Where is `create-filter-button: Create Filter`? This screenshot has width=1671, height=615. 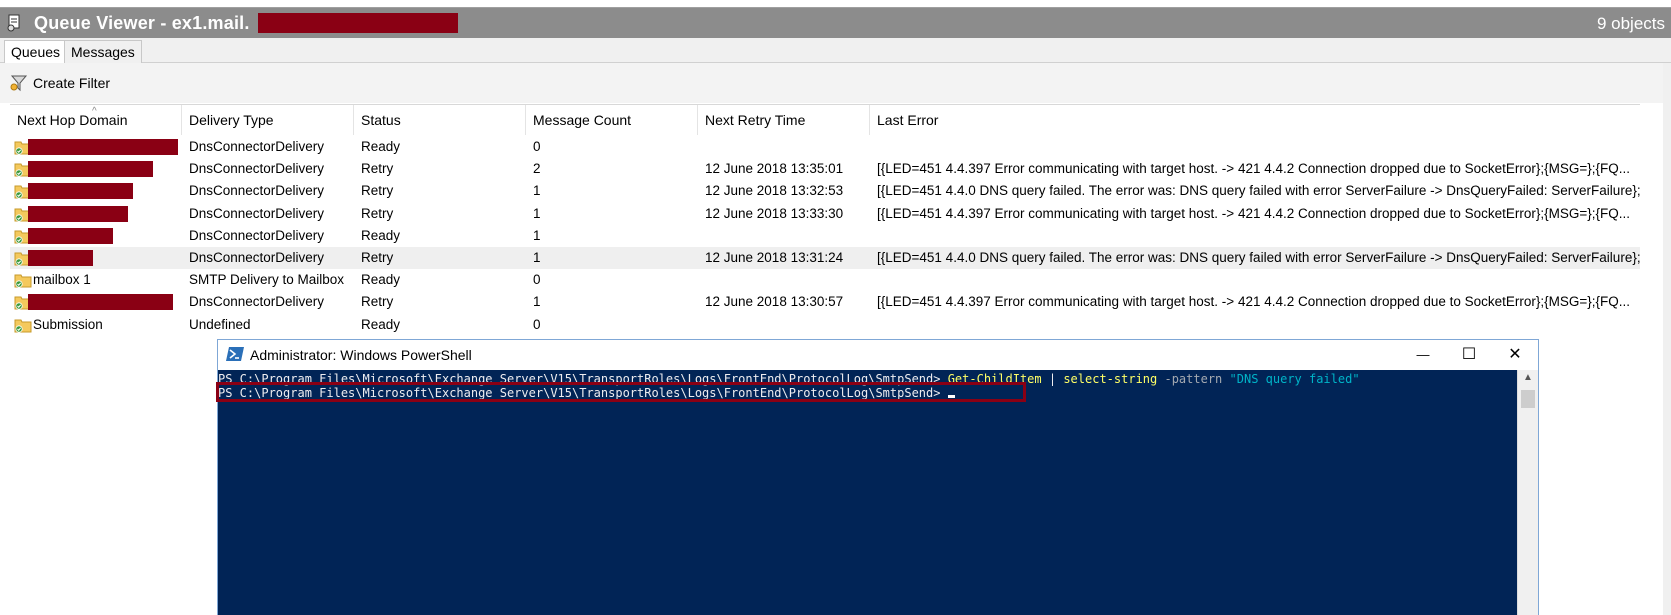
create-filter-button: Create Filter is located at coordinates (60, 83).